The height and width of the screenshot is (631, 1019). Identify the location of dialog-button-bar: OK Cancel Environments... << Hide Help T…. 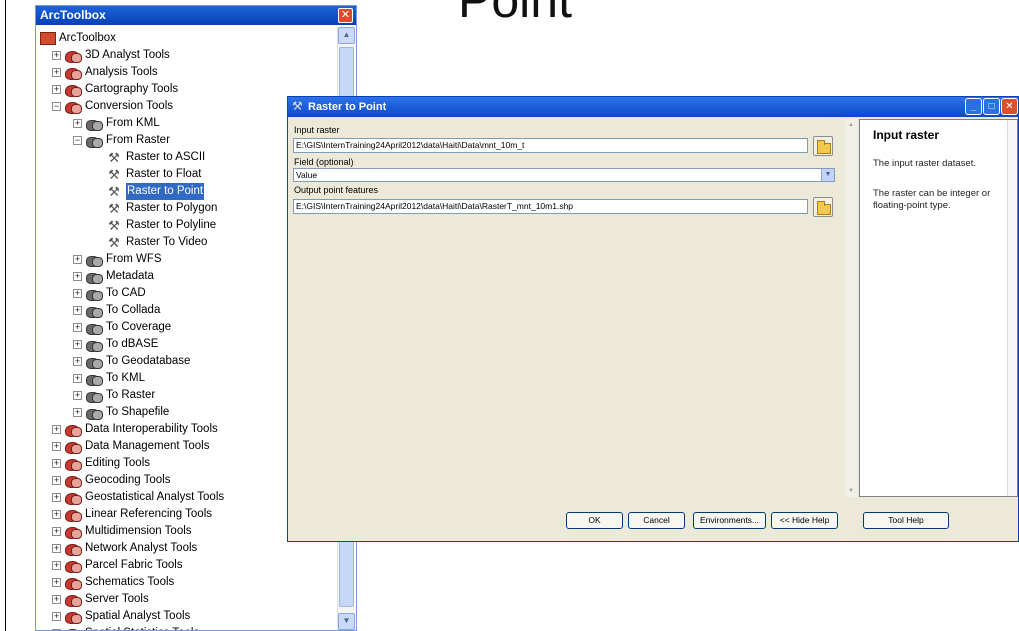
(653, 520).